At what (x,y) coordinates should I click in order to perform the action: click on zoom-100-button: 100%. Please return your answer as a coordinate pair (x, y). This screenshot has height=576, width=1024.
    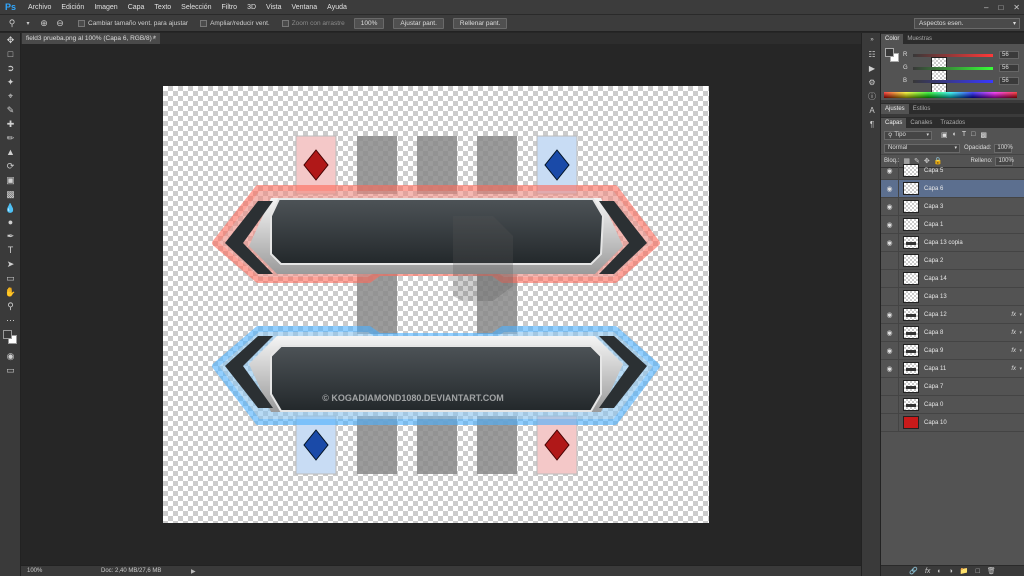
    Looking at the image, I should click on (369, 23).